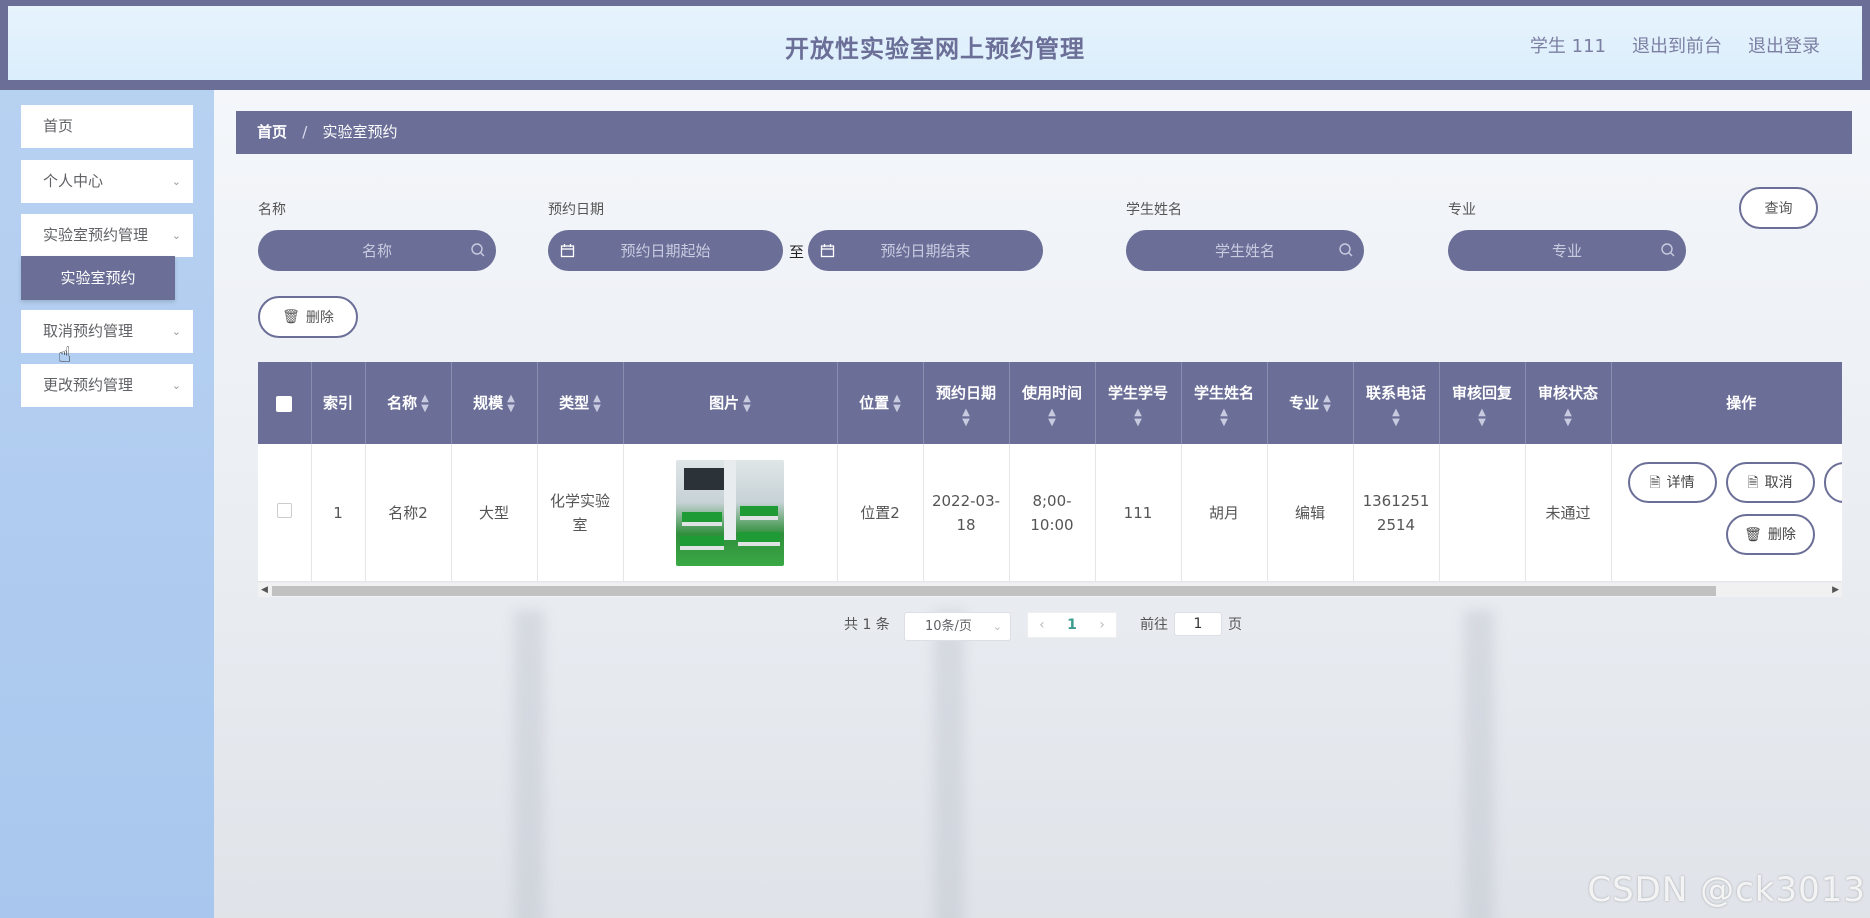 The image size is (1870, 918). I want to click on horizontal-scrollbar: ◀ ▶, so click(1050, 590).